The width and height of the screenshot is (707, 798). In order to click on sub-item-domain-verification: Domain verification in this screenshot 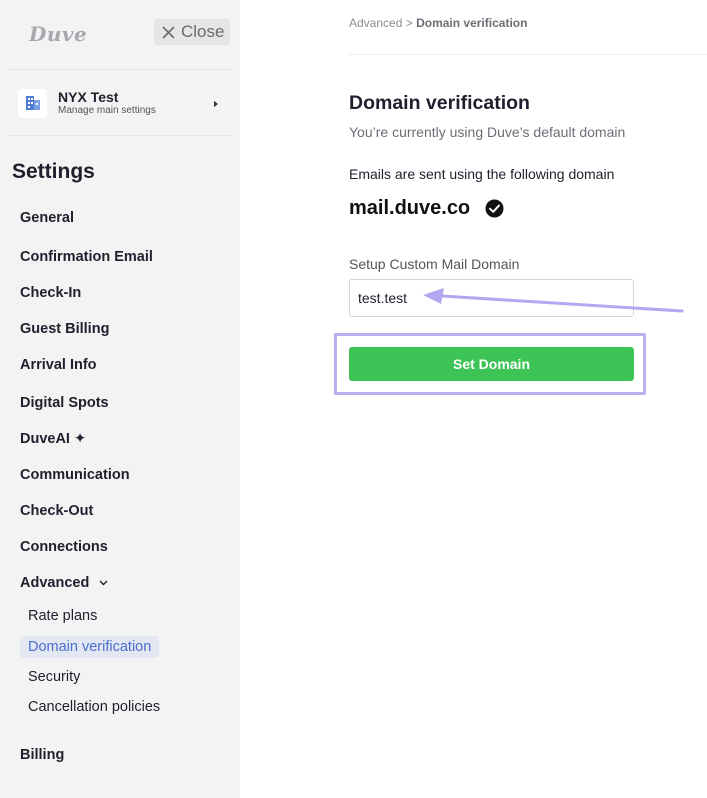, I will do `click(90, 647)`.